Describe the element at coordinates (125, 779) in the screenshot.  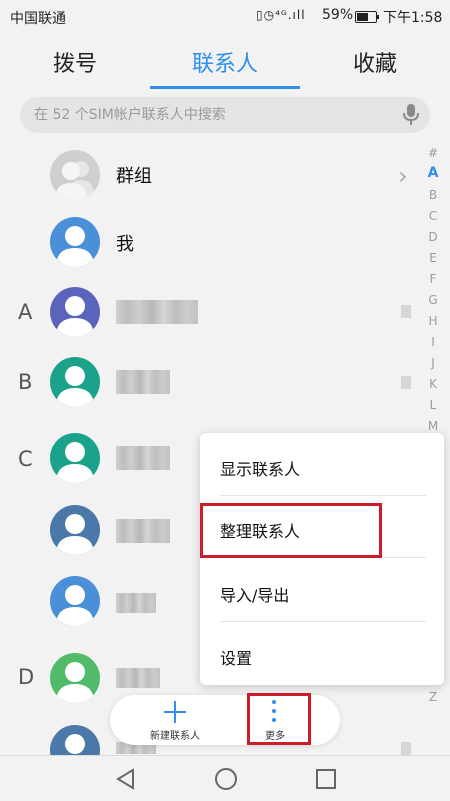
I see `back-icon` at that location.